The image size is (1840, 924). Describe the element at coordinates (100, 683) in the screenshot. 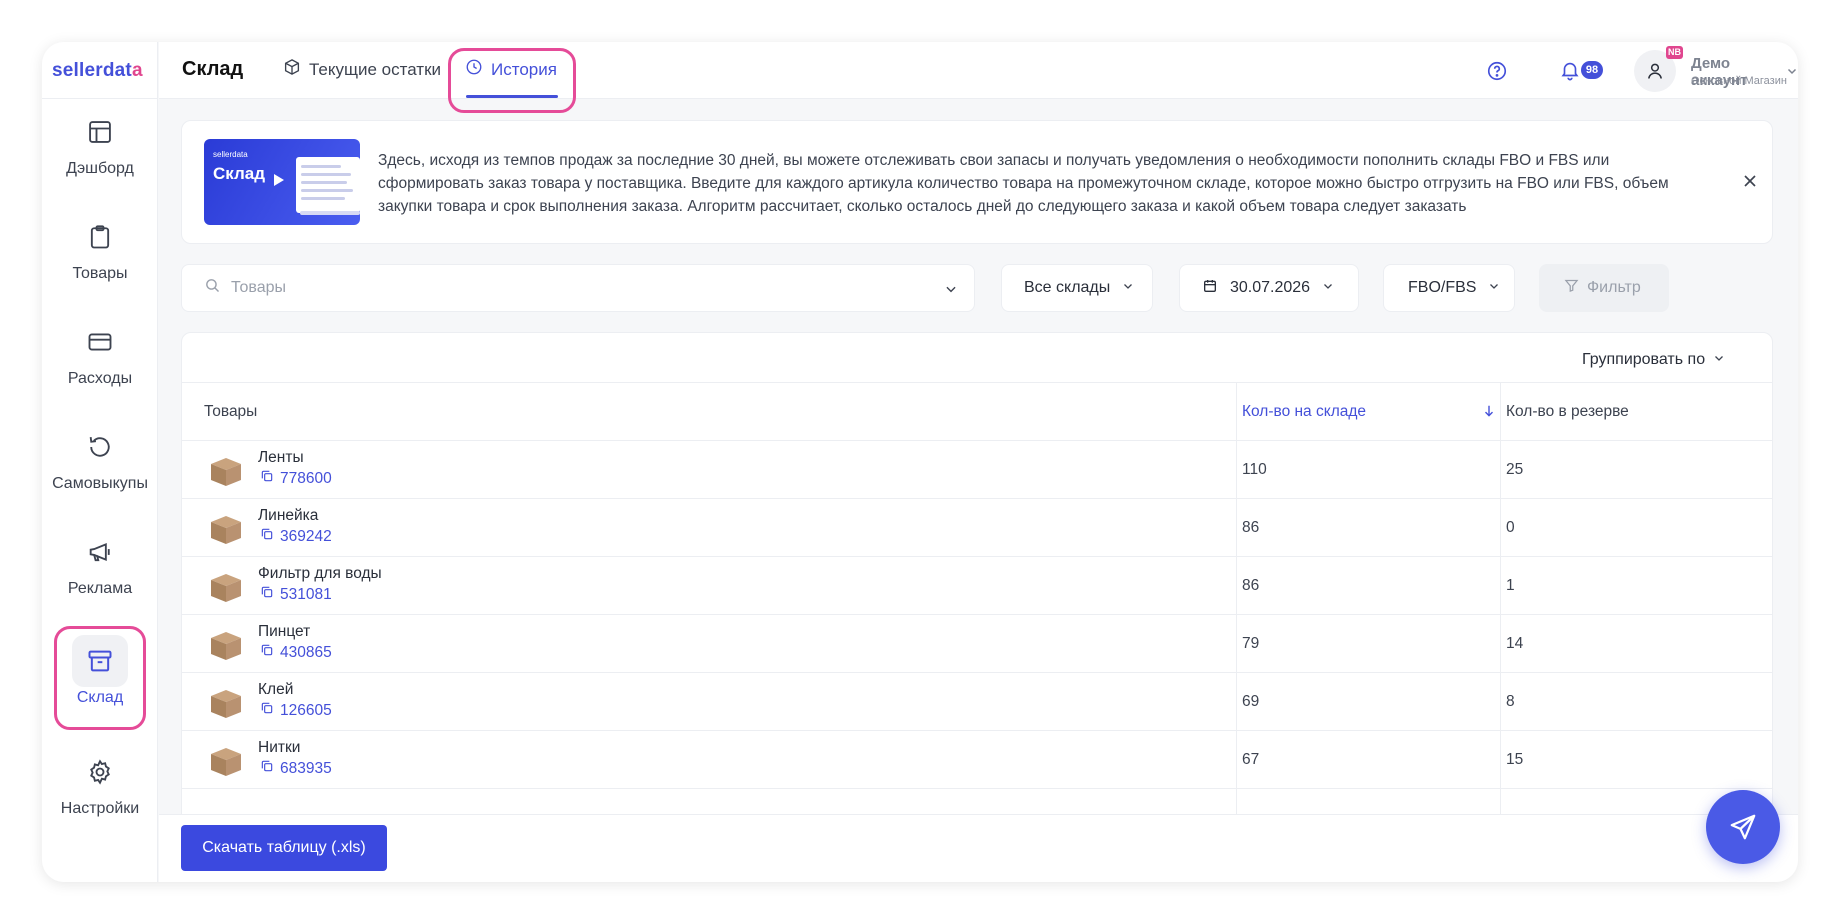

I see `sidebar-item-warehouse: Склад` at that location.